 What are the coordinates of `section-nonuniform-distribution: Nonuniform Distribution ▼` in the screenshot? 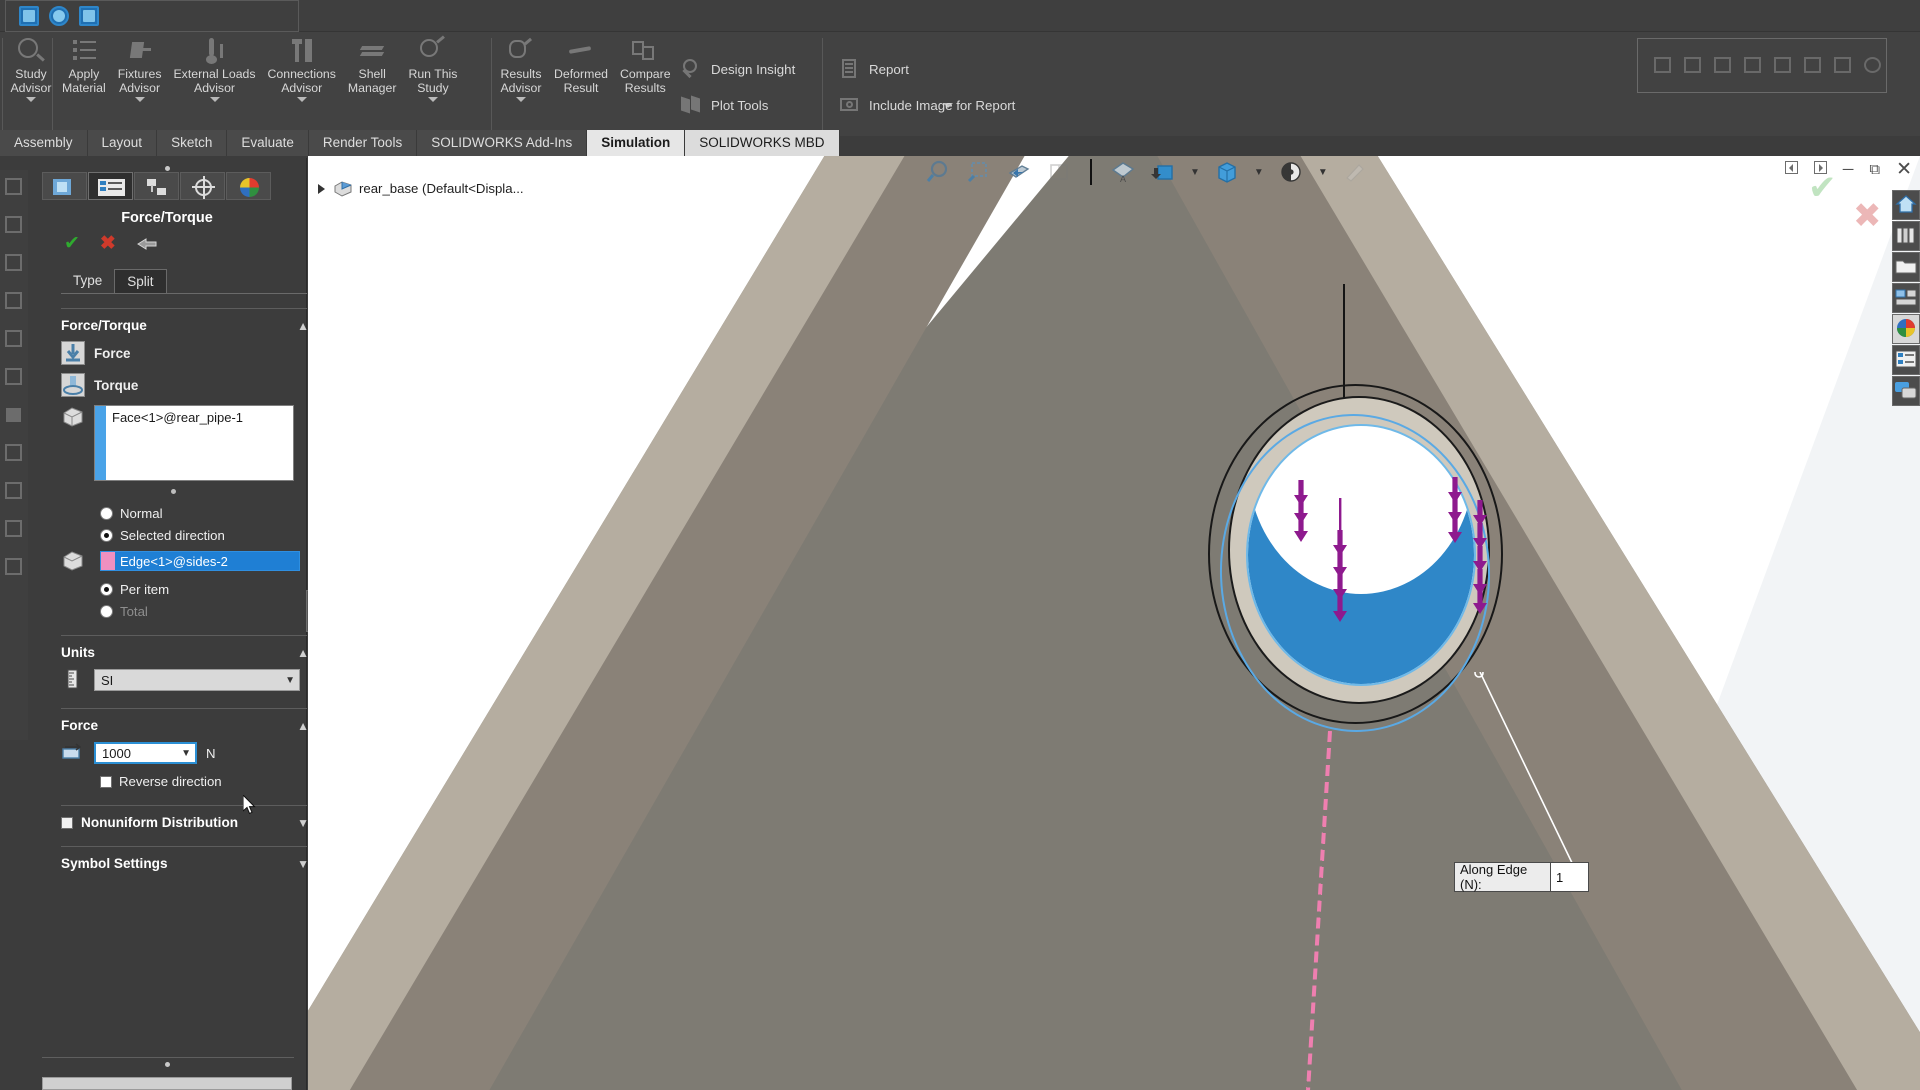 It's located at (185, 817).